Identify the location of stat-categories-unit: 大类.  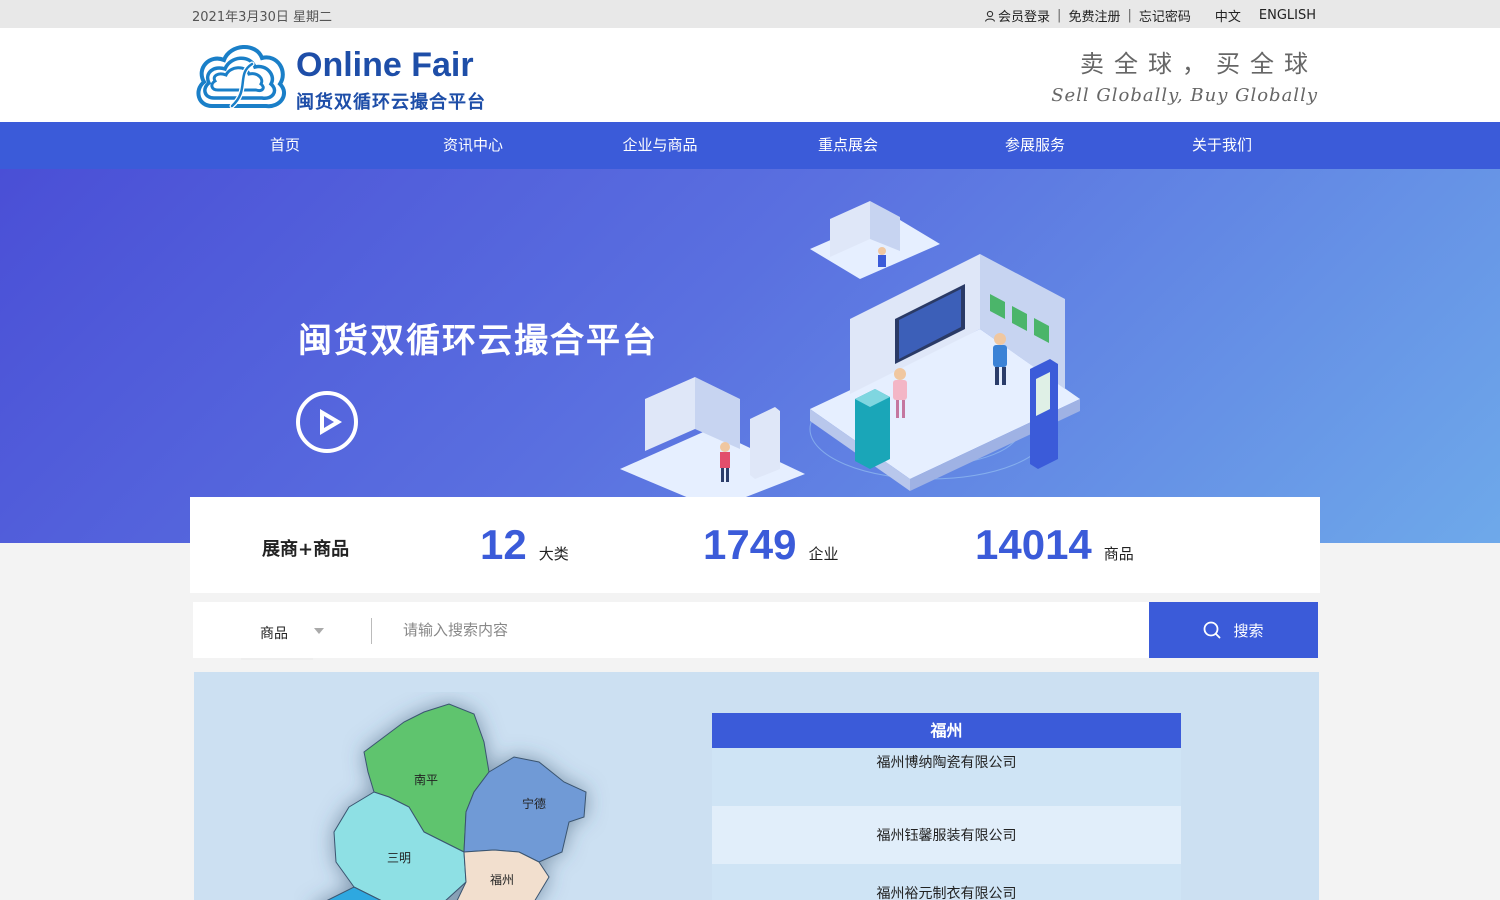
(553, 554).